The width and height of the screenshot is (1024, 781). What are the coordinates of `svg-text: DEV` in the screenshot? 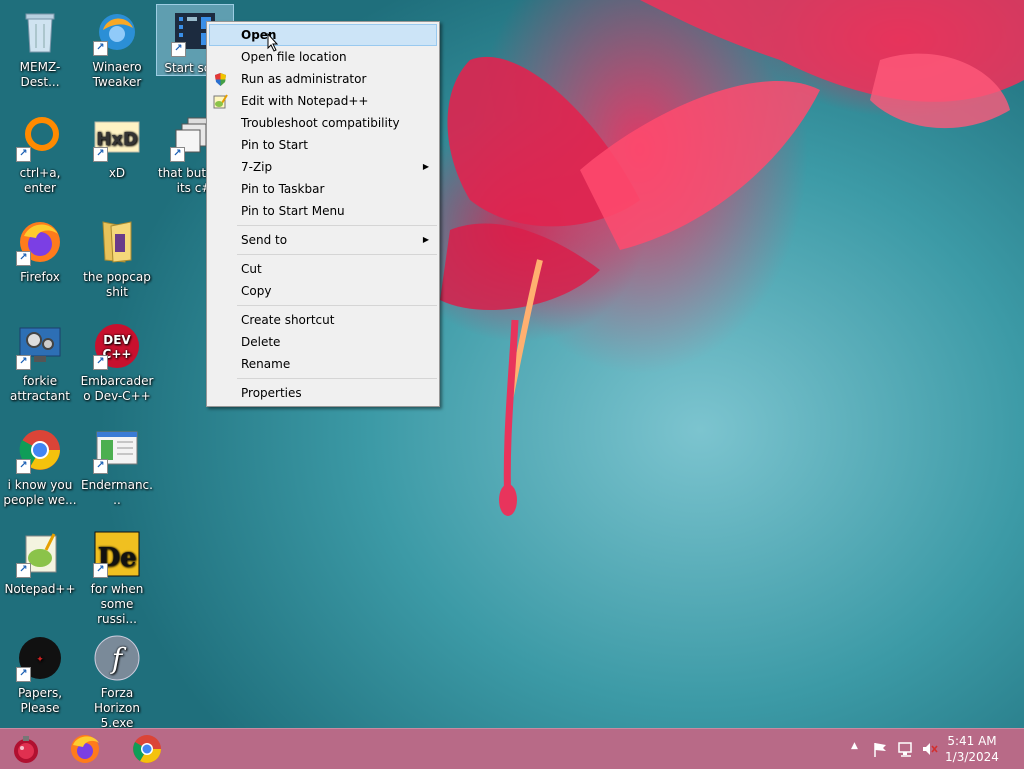 It's located at (117, 340).